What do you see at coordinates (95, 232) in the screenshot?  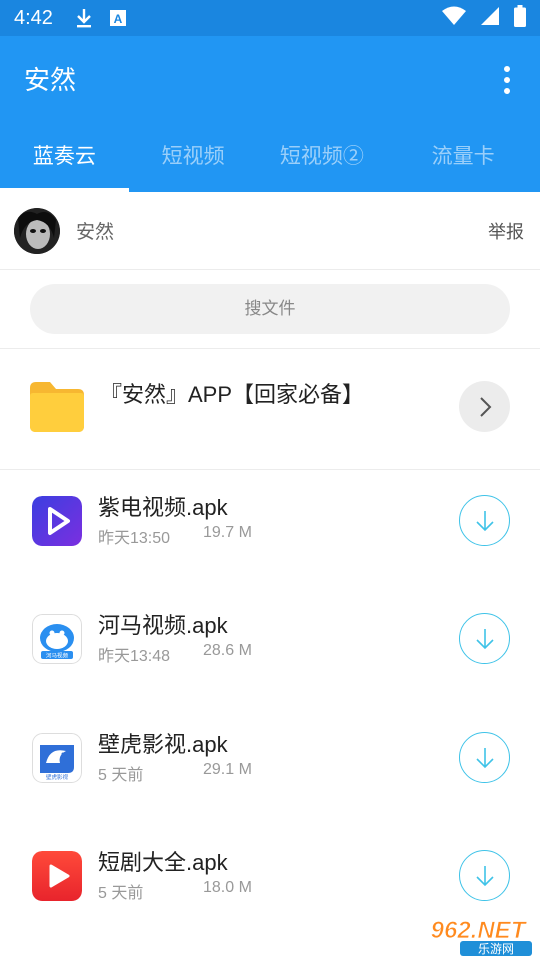 I see `user-name: 安然` at bounding box center [95, 232].